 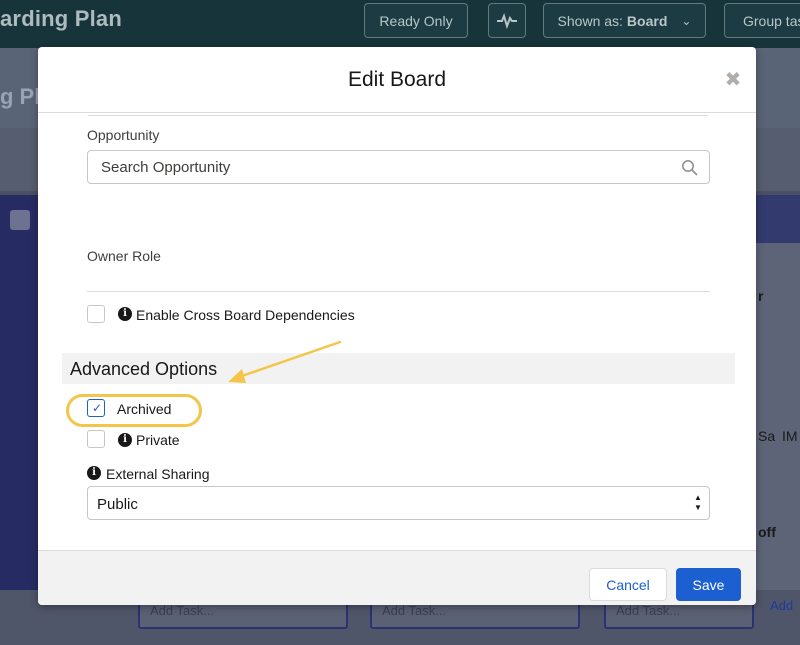 I want to click on board-column-left, so click(x=19, y=392).